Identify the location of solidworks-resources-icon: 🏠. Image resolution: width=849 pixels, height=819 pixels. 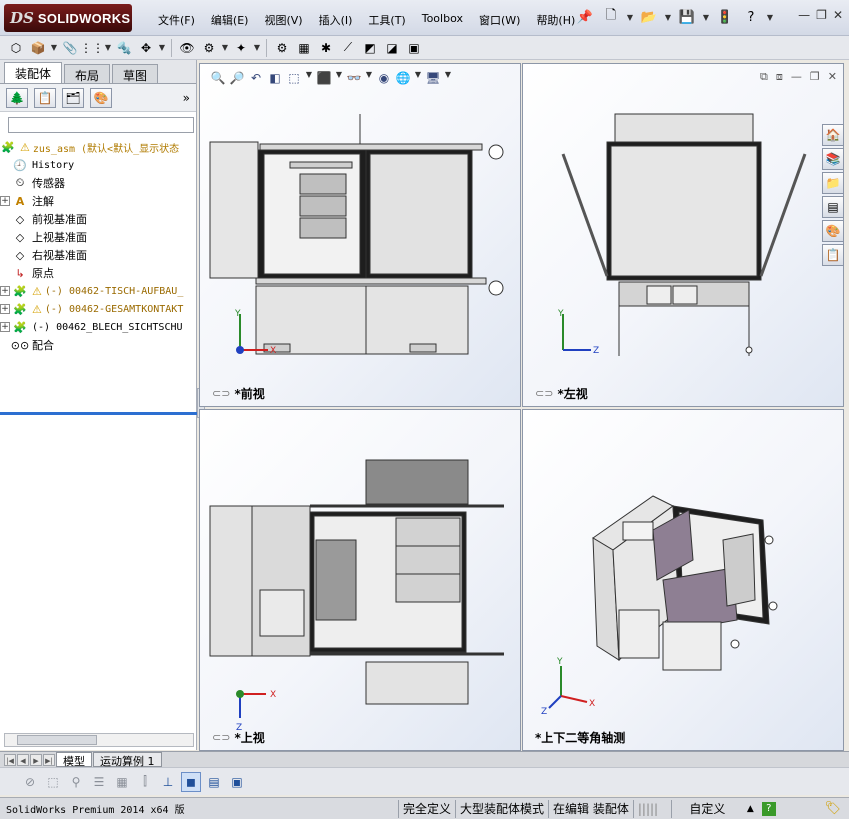
(833, 135).